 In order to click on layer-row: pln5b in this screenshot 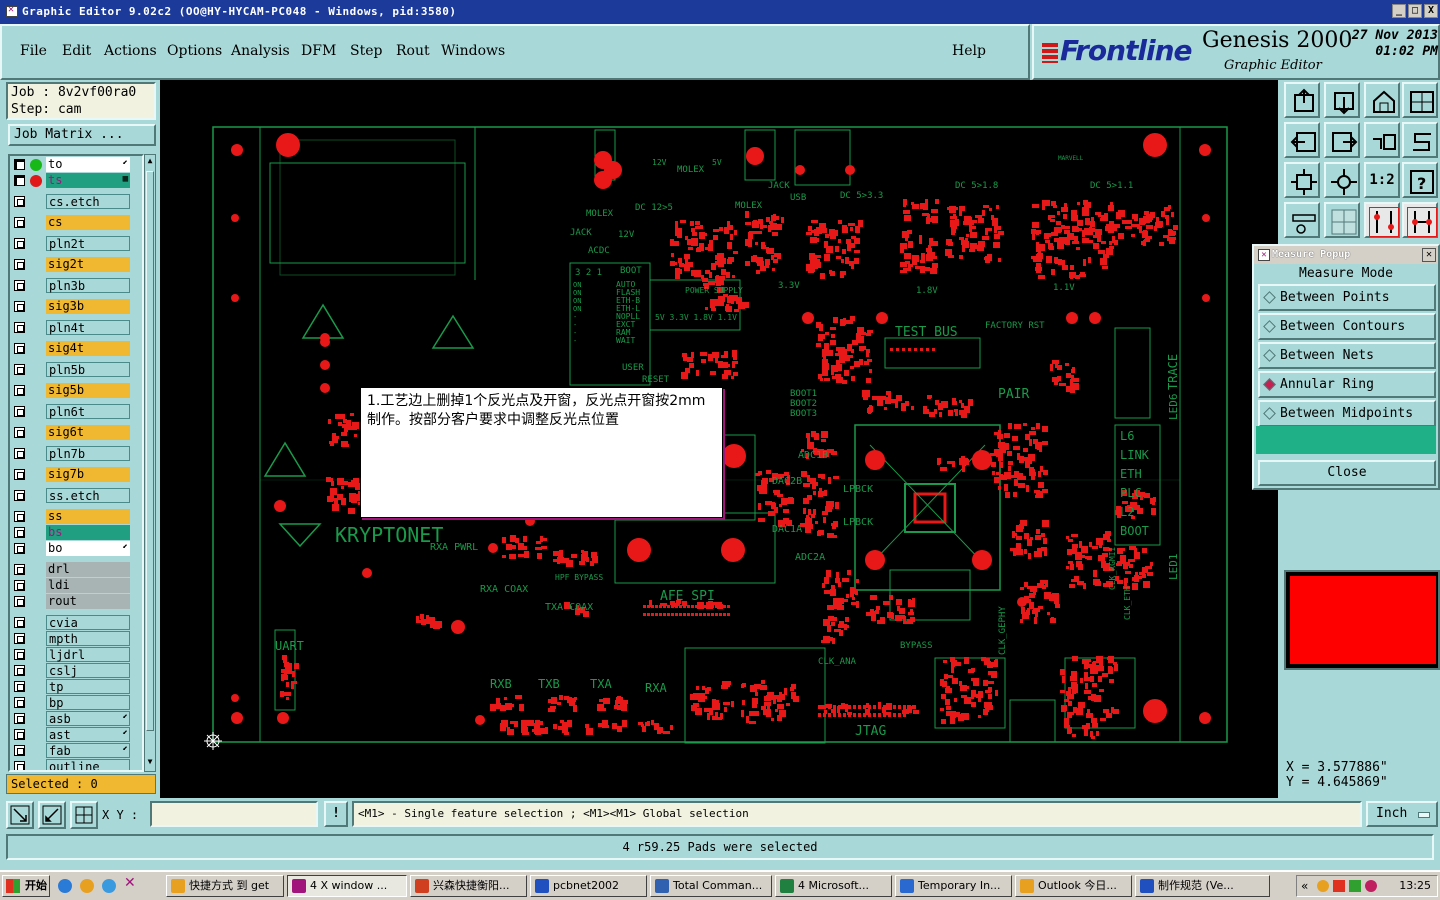, I will do `click(77, 369)`.